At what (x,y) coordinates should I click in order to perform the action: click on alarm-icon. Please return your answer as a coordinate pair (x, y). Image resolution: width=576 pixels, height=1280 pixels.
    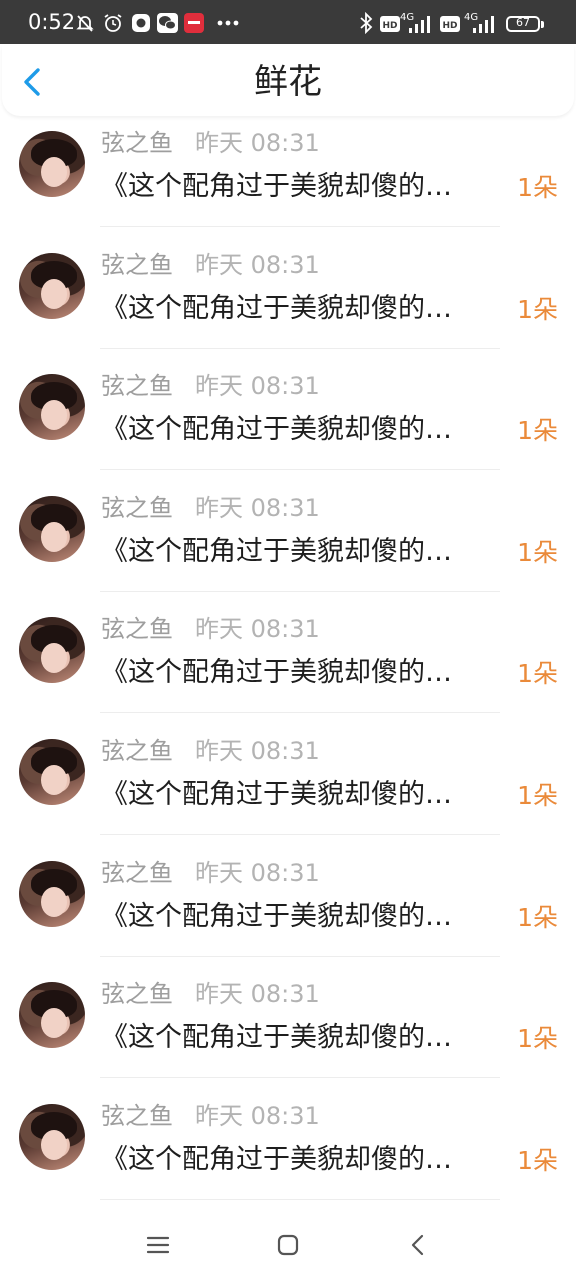
    Looking at the image, I should click on (113, 23).